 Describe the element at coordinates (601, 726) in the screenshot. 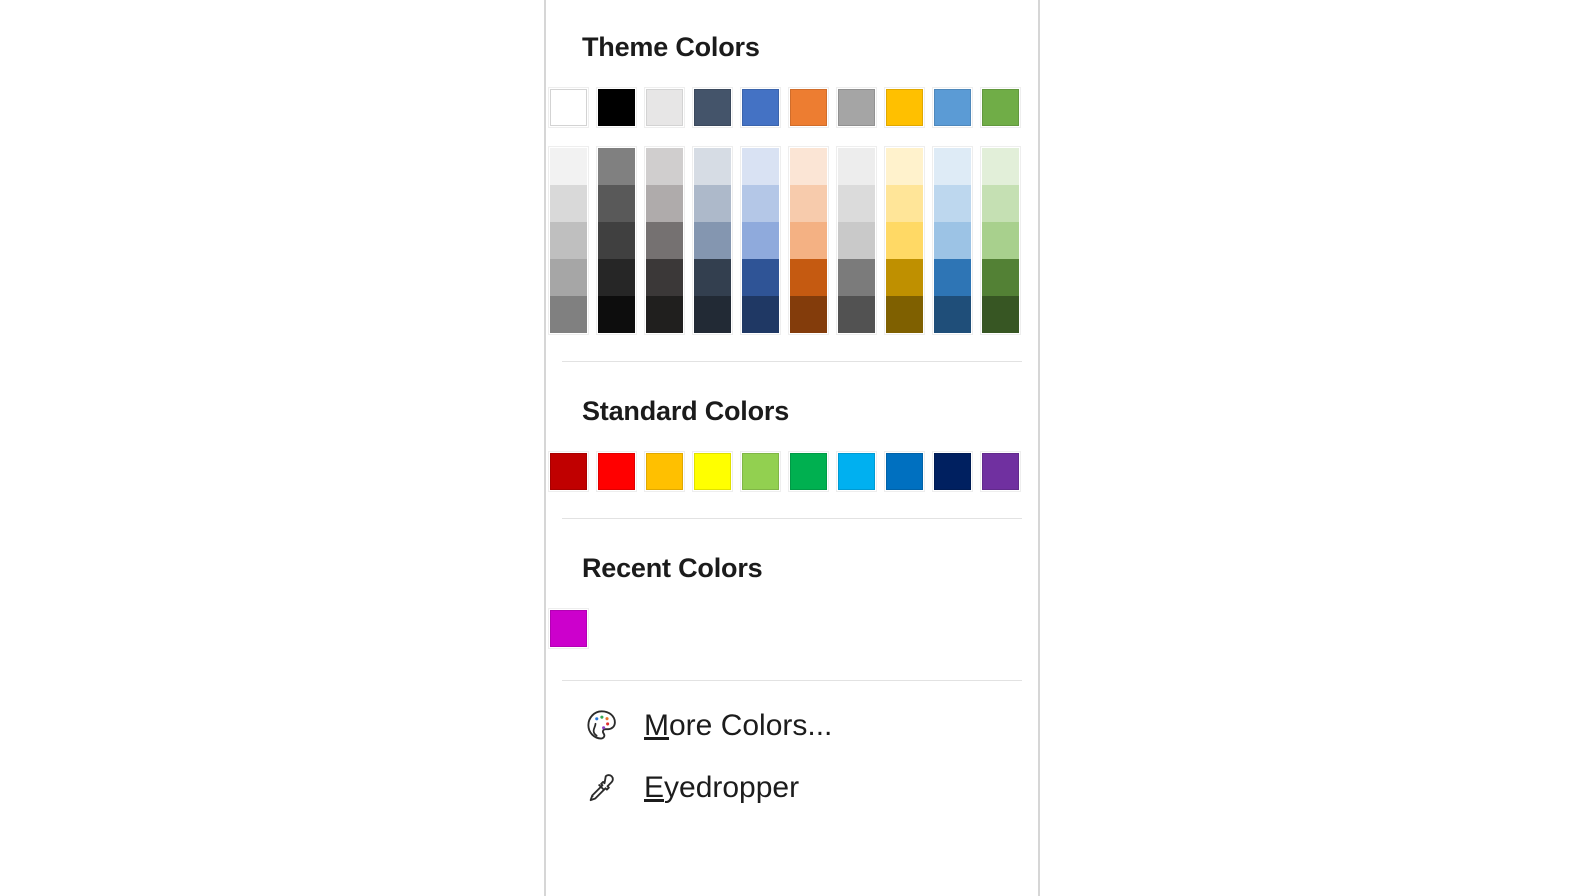

I see `palette-icon` at that location.